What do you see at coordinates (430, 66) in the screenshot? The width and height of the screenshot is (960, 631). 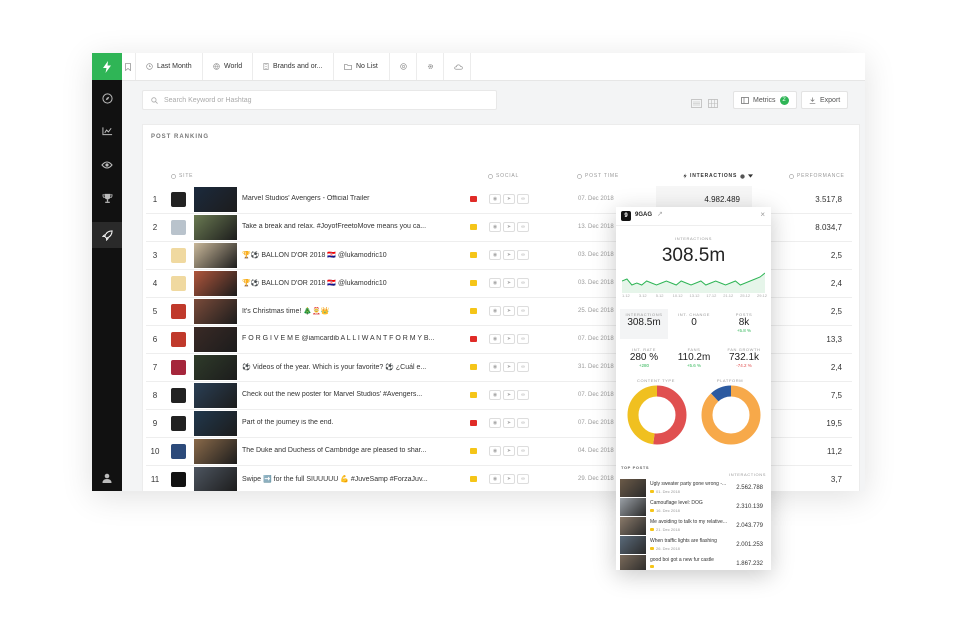 I see `settings-filter` at bounding box center [430, 66].